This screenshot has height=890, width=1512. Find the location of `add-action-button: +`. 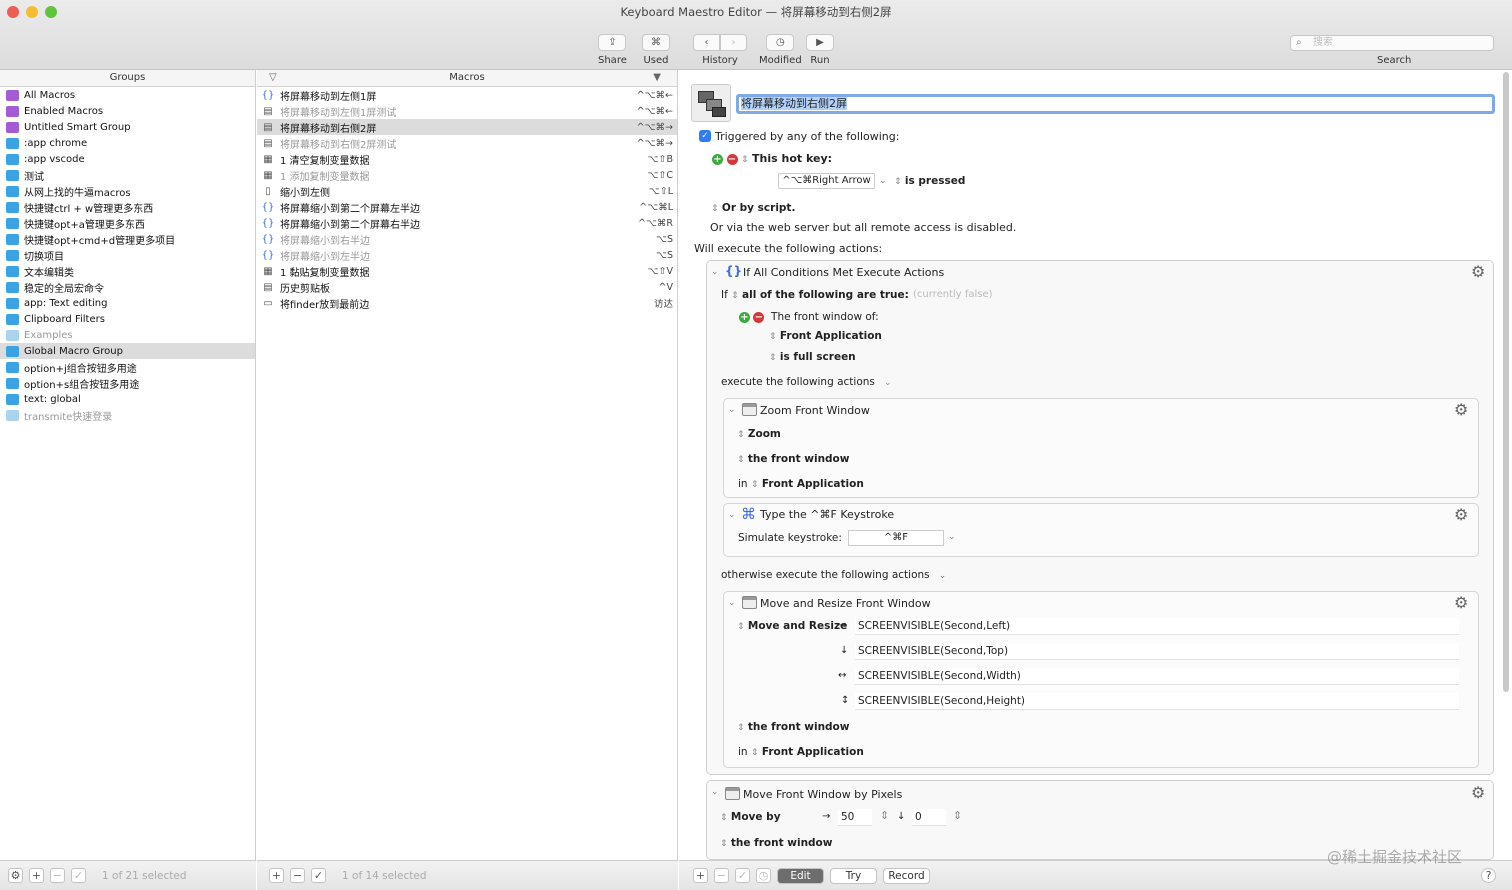

add-action-button: + is located at coordinates (700, 875).